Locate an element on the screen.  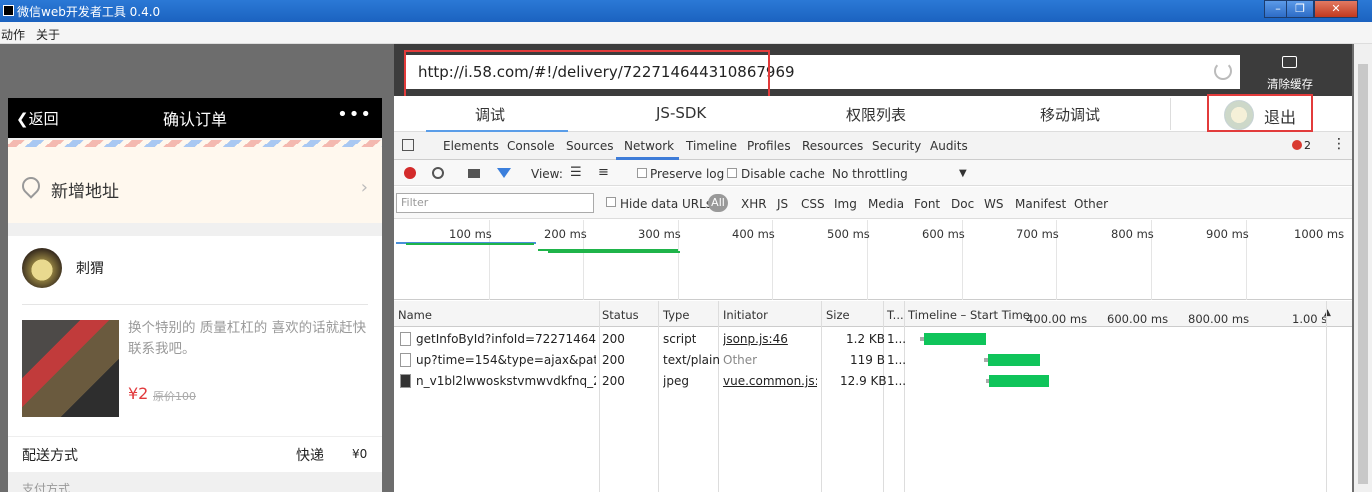
filter-font: Font is located at coordinates (927, 204).